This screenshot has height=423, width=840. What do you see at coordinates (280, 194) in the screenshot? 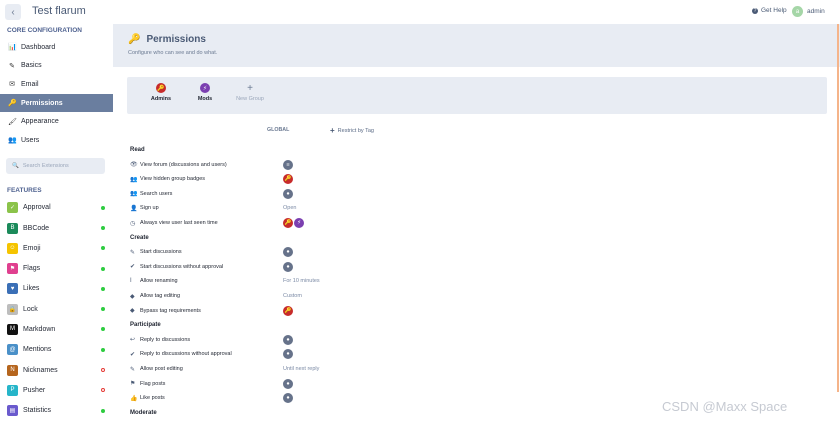
I see `permission-row: 👥 Search users ●` at bounding box center [280, 194].